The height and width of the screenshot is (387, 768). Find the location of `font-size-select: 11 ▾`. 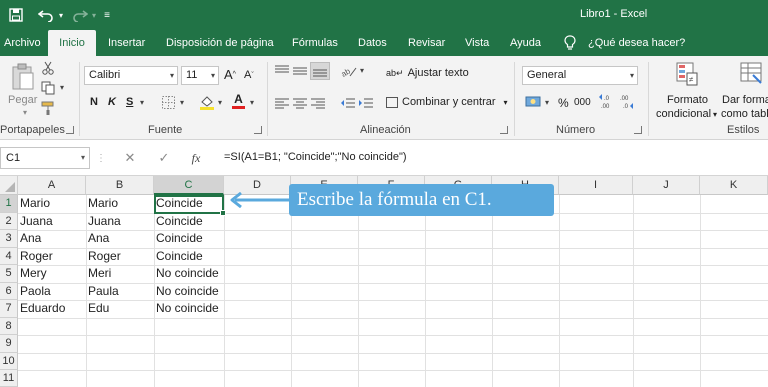

font-size-select: 11 ▾ is located at coordinates (200, 75).